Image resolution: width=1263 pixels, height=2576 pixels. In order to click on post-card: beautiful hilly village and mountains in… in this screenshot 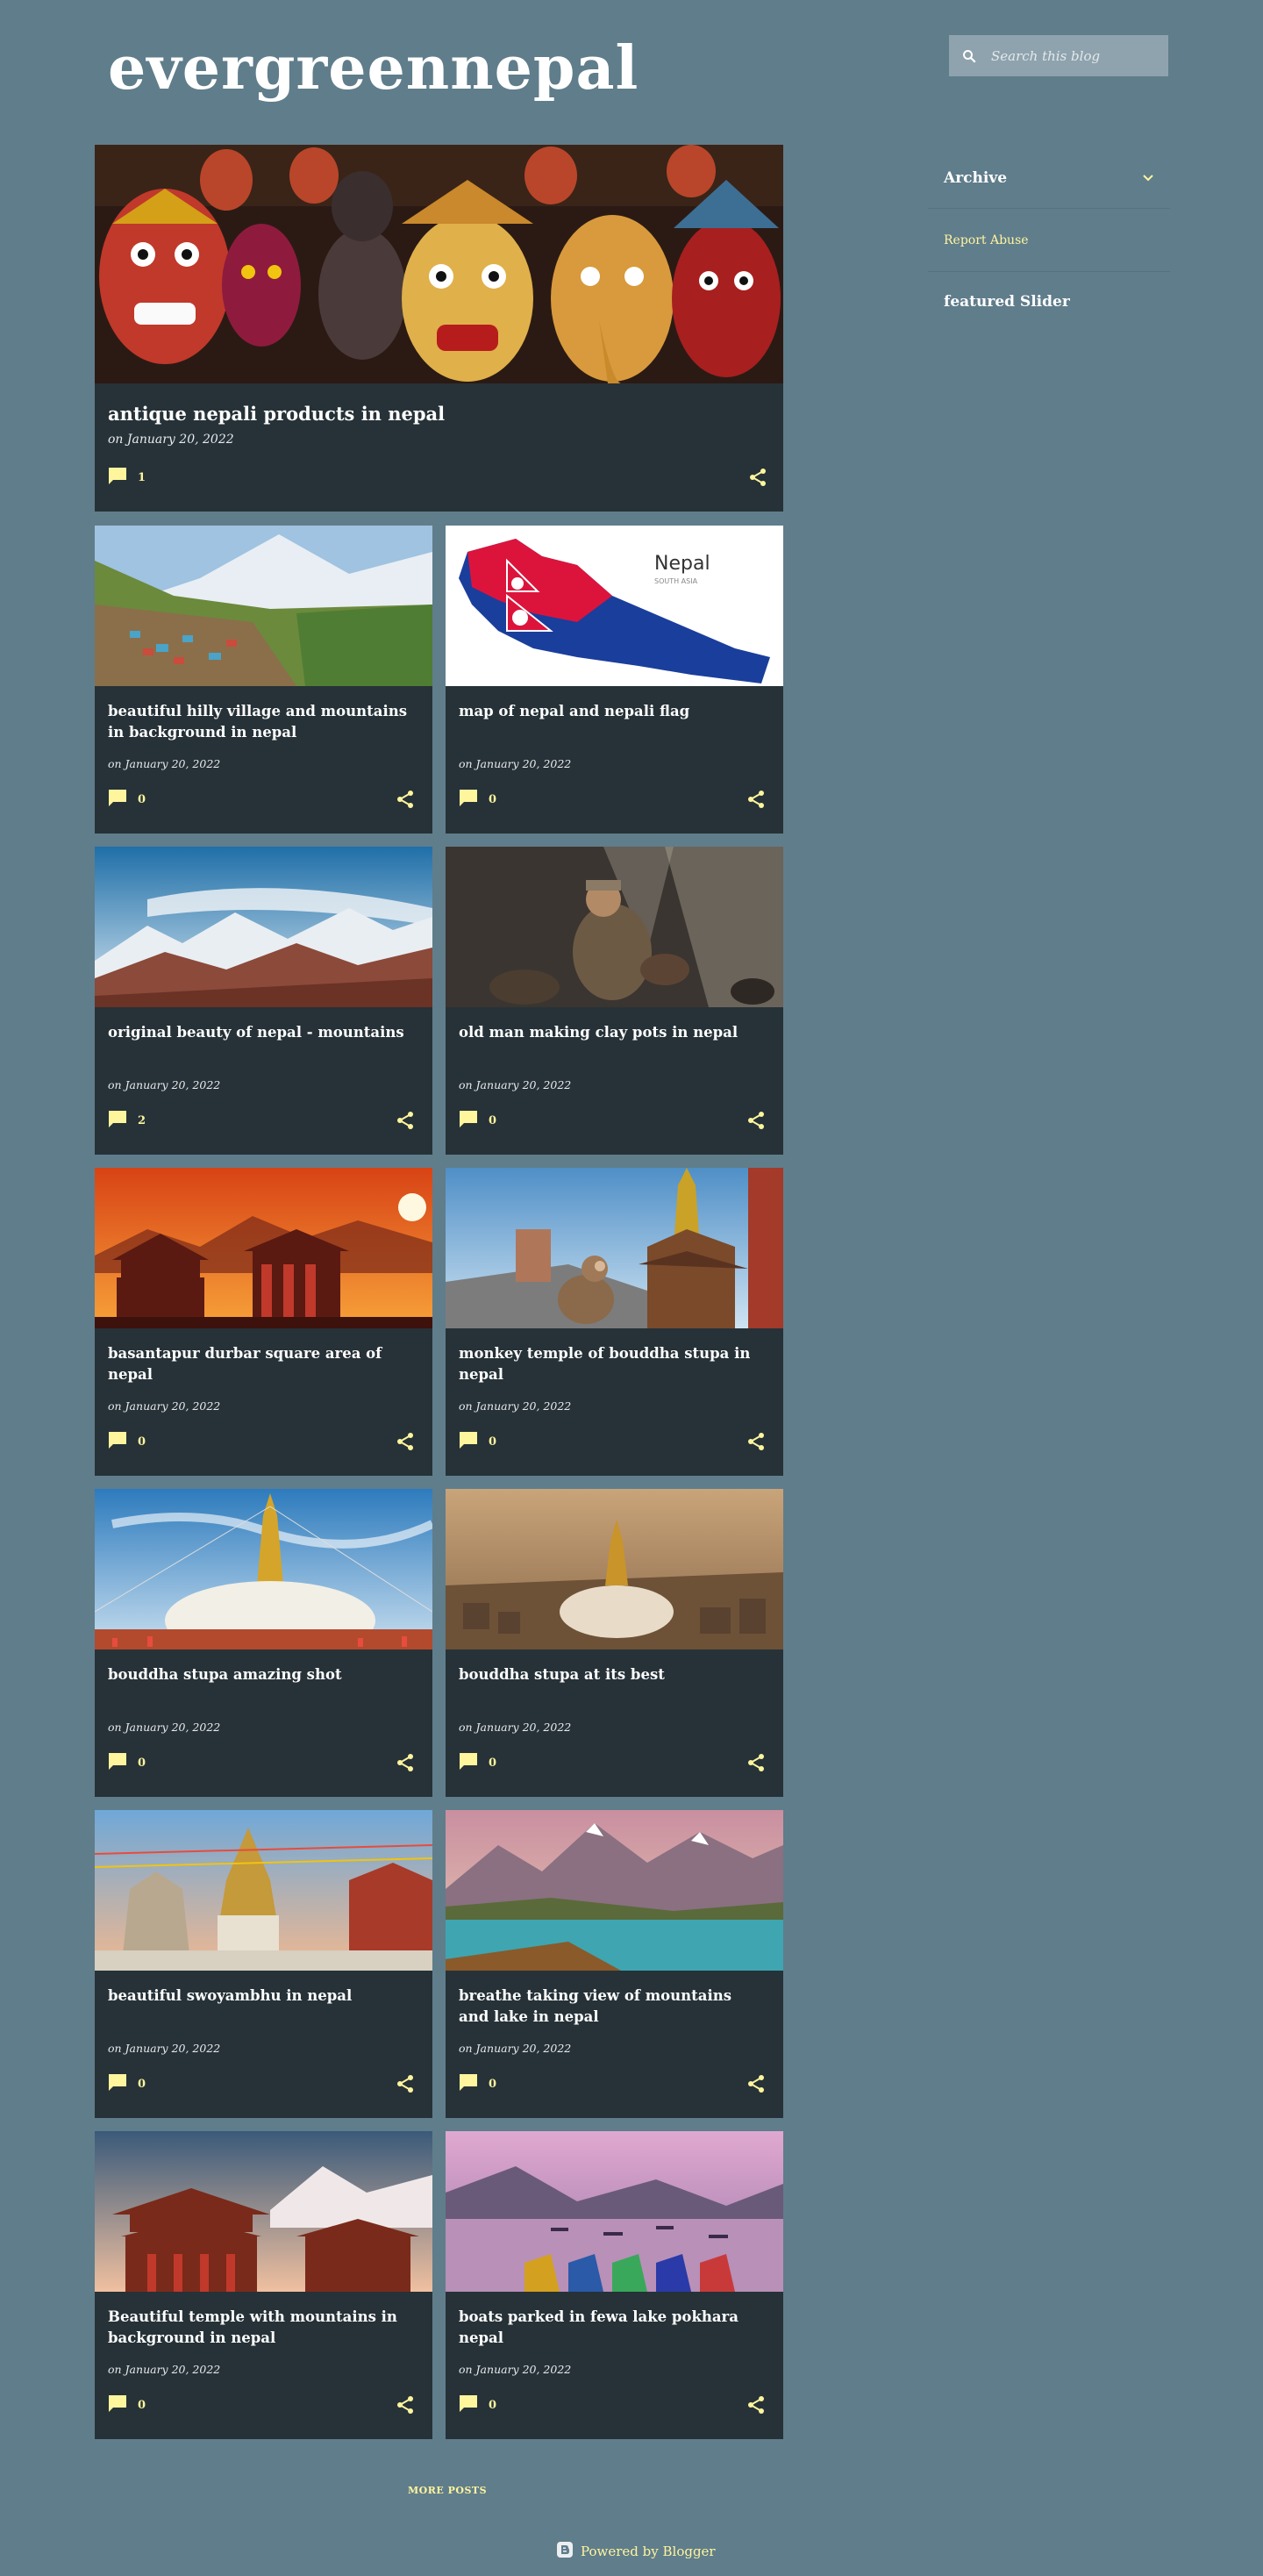, I will do `click(263, 680)`.